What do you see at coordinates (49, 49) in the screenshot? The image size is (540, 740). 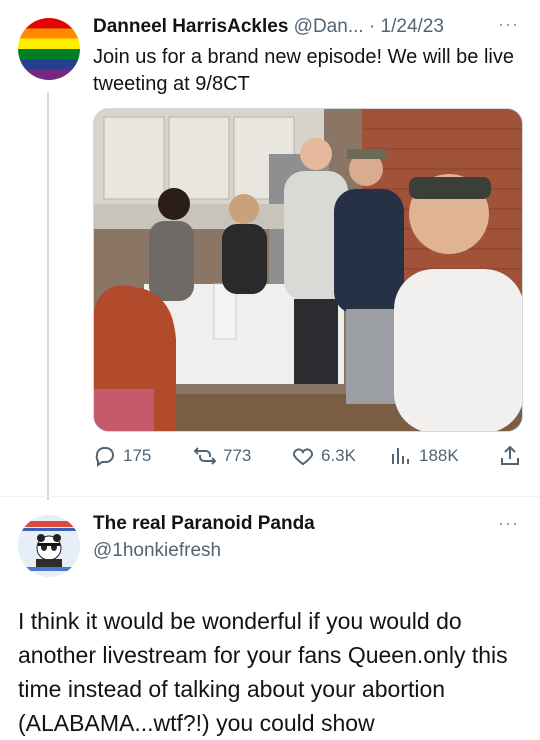 I see `author-avatar` at bounding box center [49, 49].